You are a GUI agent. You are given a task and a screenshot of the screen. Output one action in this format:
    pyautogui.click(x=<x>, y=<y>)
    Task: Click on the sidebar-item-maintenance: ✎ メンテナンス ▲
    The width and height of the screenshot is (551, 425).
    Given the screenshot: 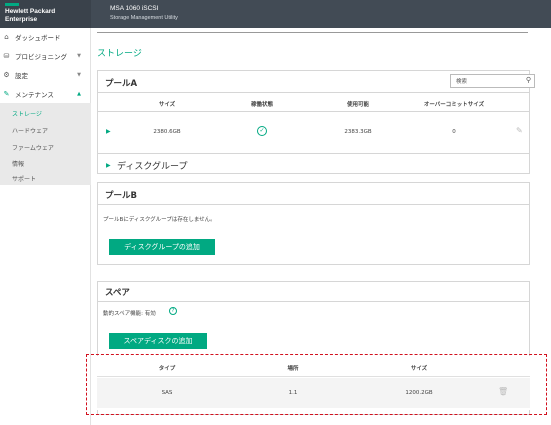 What is the action you would take?
    pyautogui.click(x=45, y=94)
    